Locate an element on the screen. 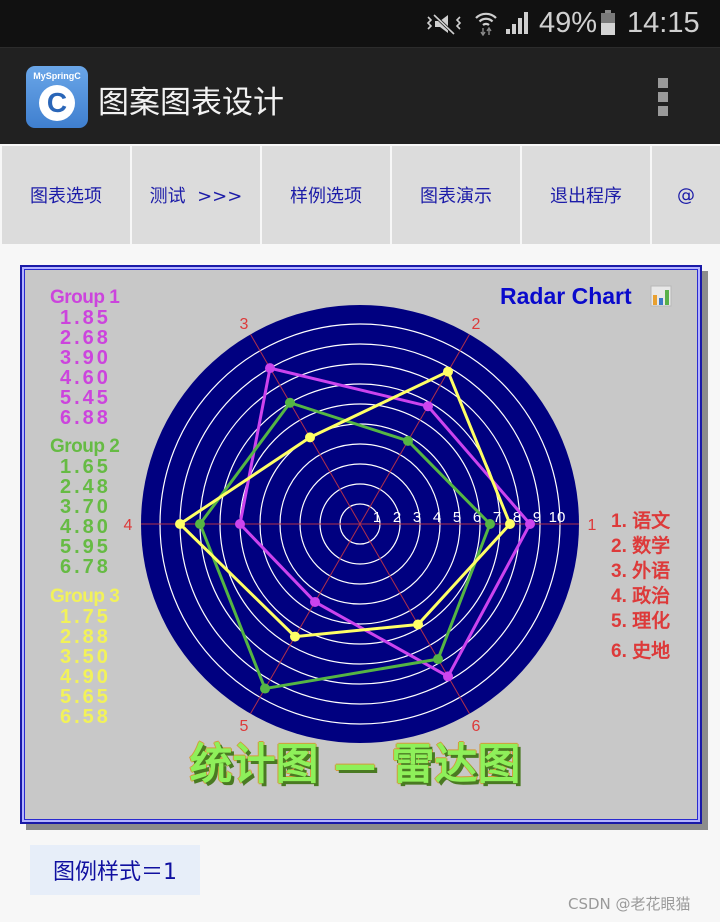 Image resolution: width=720 pixels, height=922 pixels. legend-entry: 5.45 is located at coordinates (85, 398).